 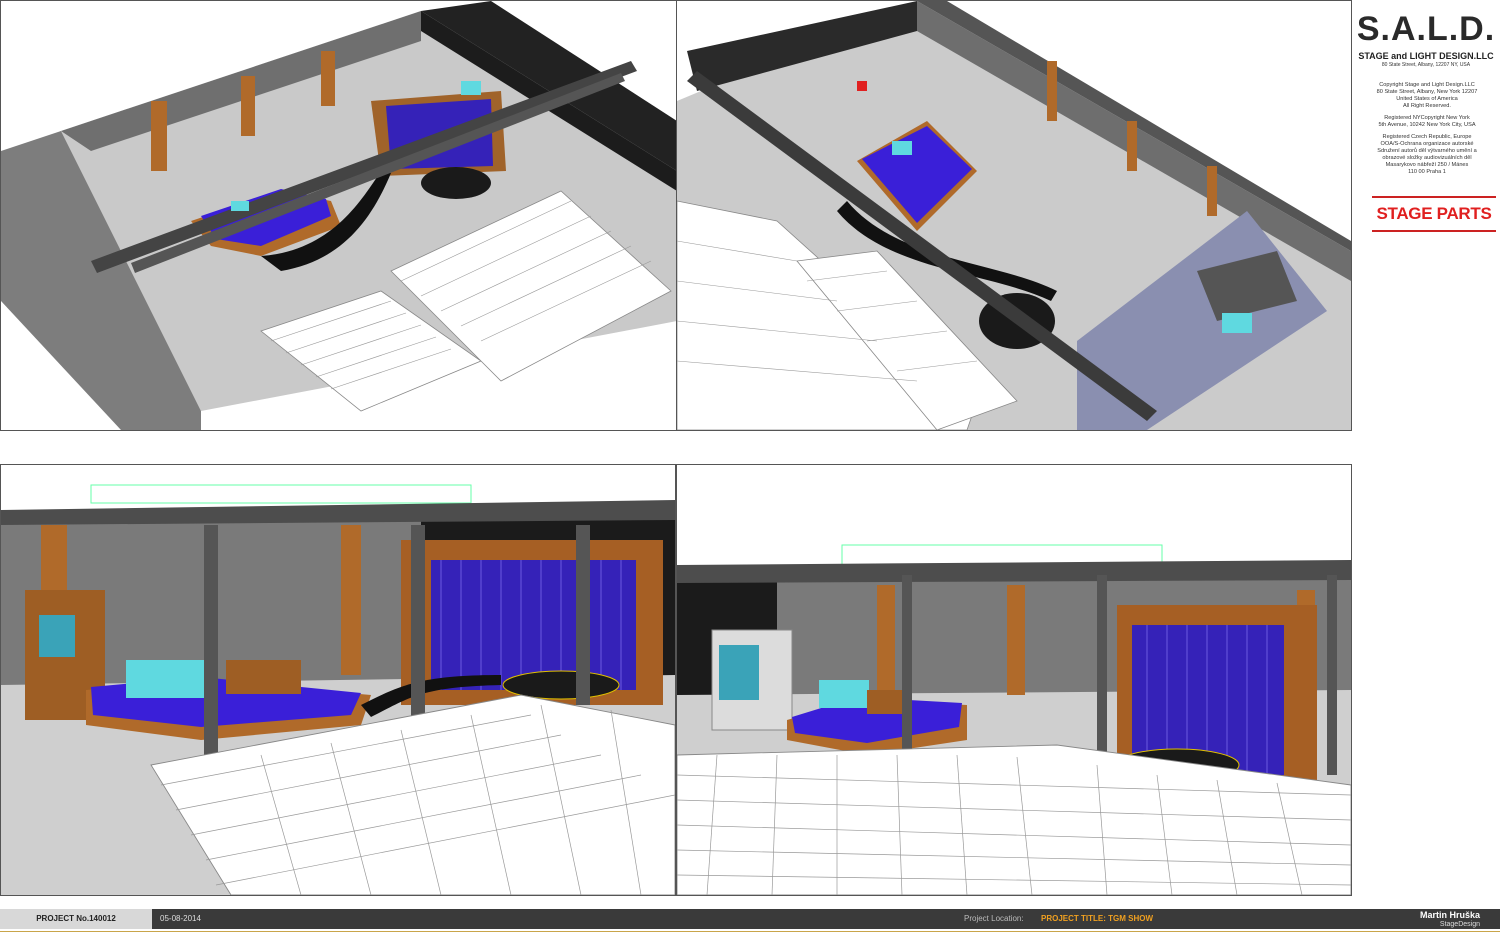 What do you see at coordinates (750, 931) in the screenshot?
I see `footer-divider` at bounding box center [750, 931].